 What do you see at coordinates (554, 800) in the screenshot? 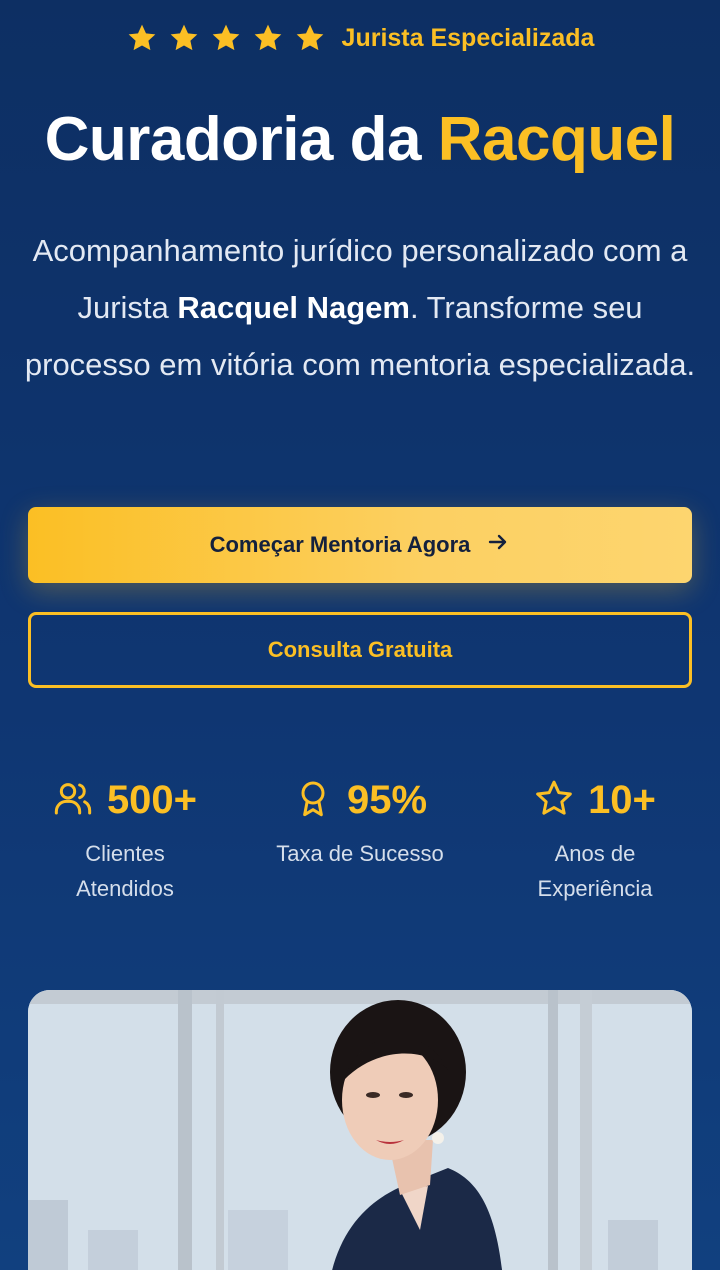
I see `star-outline-icon` at bounding box center [554, 800].